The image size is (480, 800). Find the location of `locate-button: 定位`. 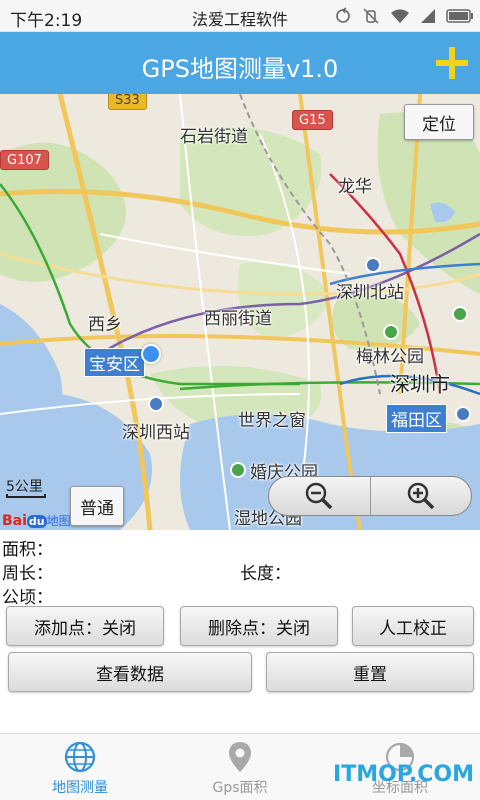

locate-button: 定位 is located at coordinates (439, 122).